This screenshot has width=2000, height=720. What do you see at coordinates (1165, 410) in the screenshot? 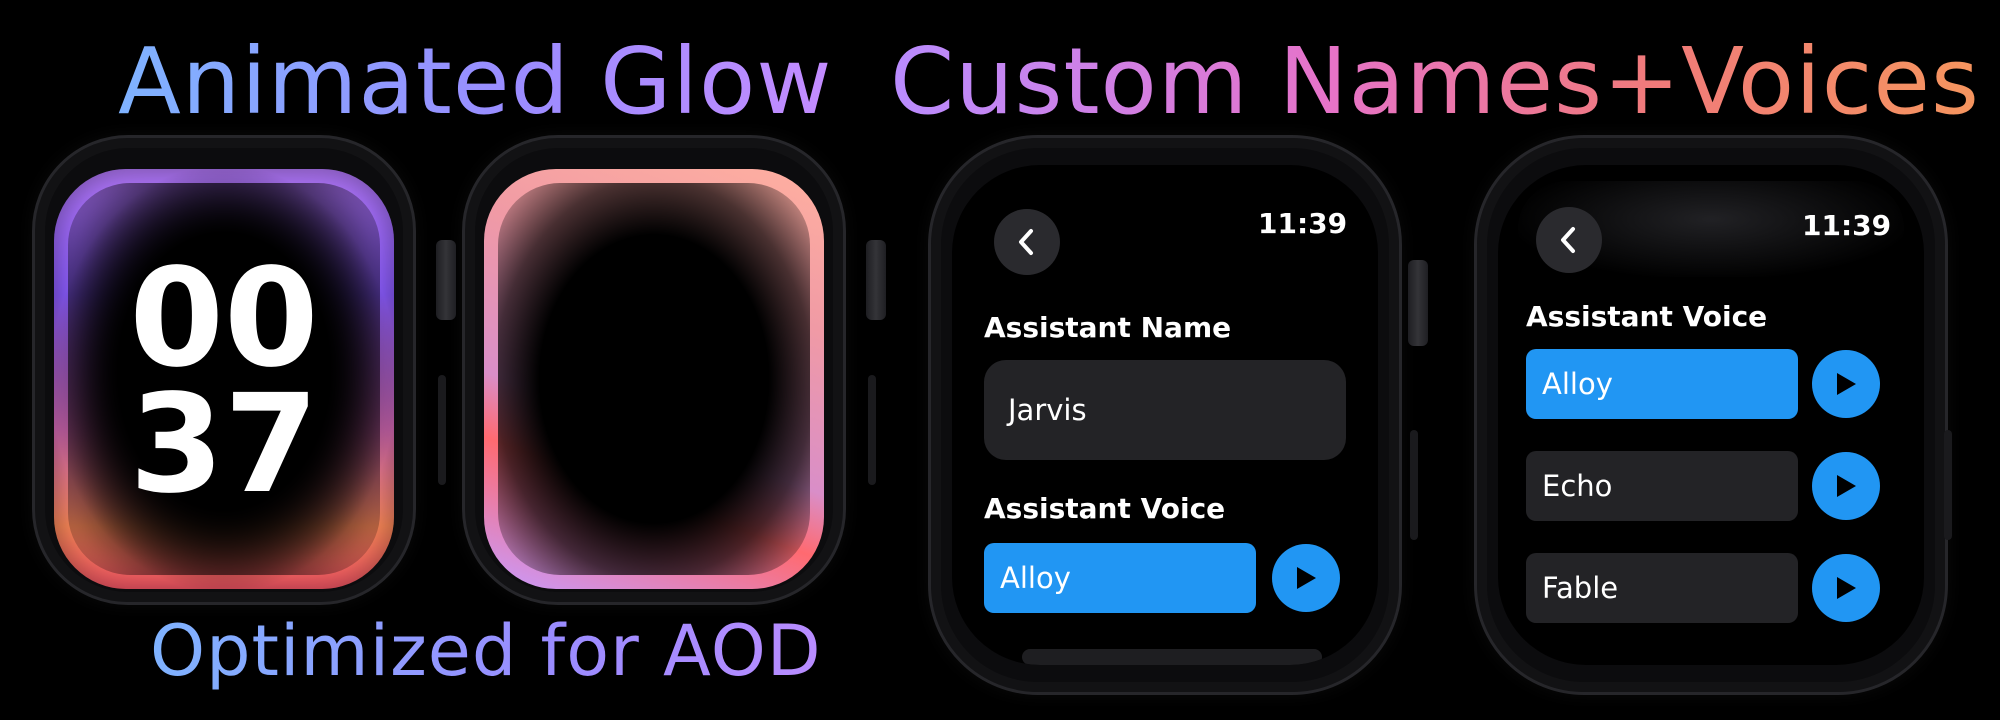
I see `assistant-name-input: Jarvis` at bounding box center [1165, 410].